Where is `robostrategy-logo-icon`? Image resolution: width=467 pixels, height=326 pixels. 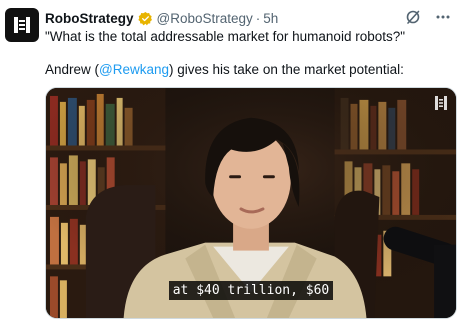 robostrategy-logo-icon is located at coordinates (22, 25).